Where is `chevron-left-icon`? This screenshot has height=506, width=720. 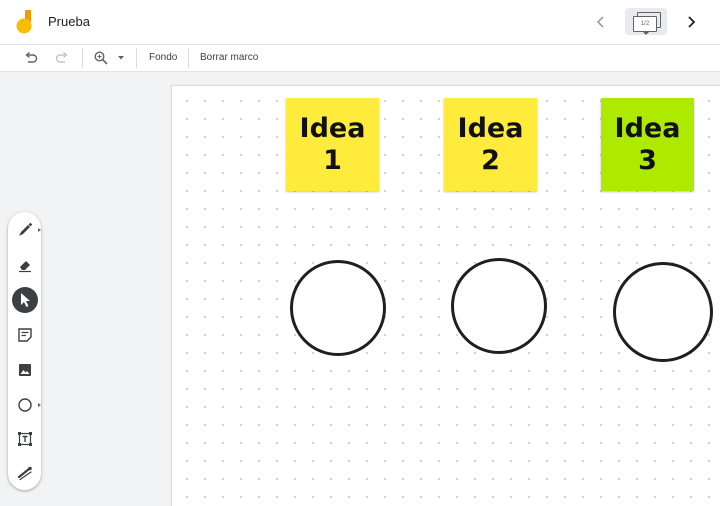
chevron-left-icon is located at coordinates (600, 22).